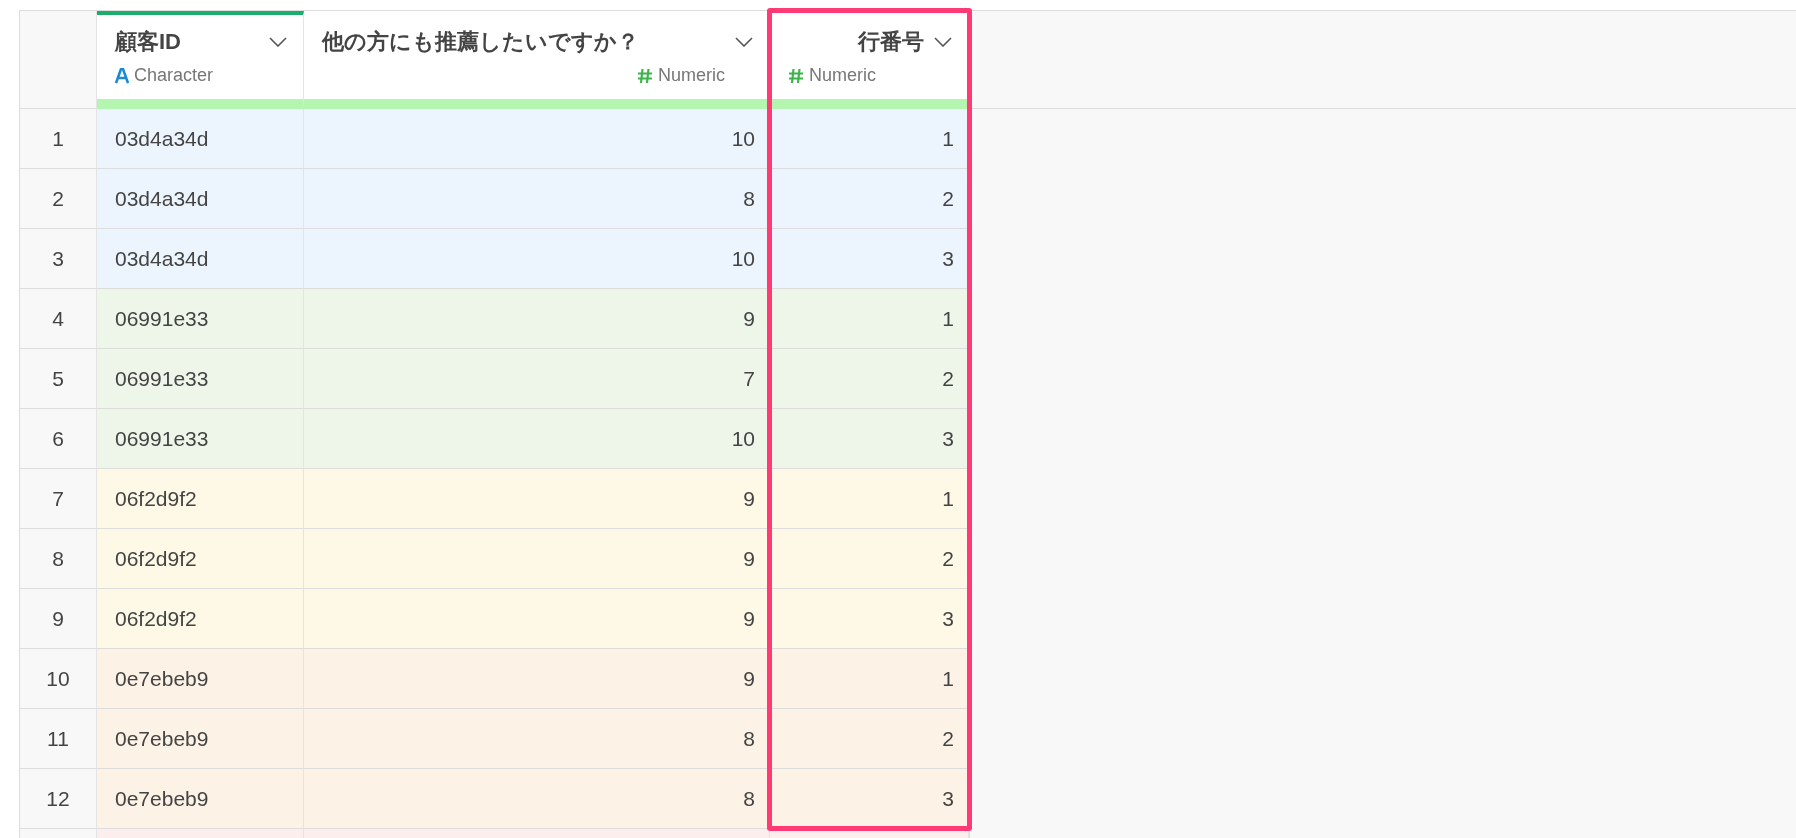 The height and width of the screenshot is (838, 1796). I want to click on column-header: 行番号 Numeric, so click(869, 60).